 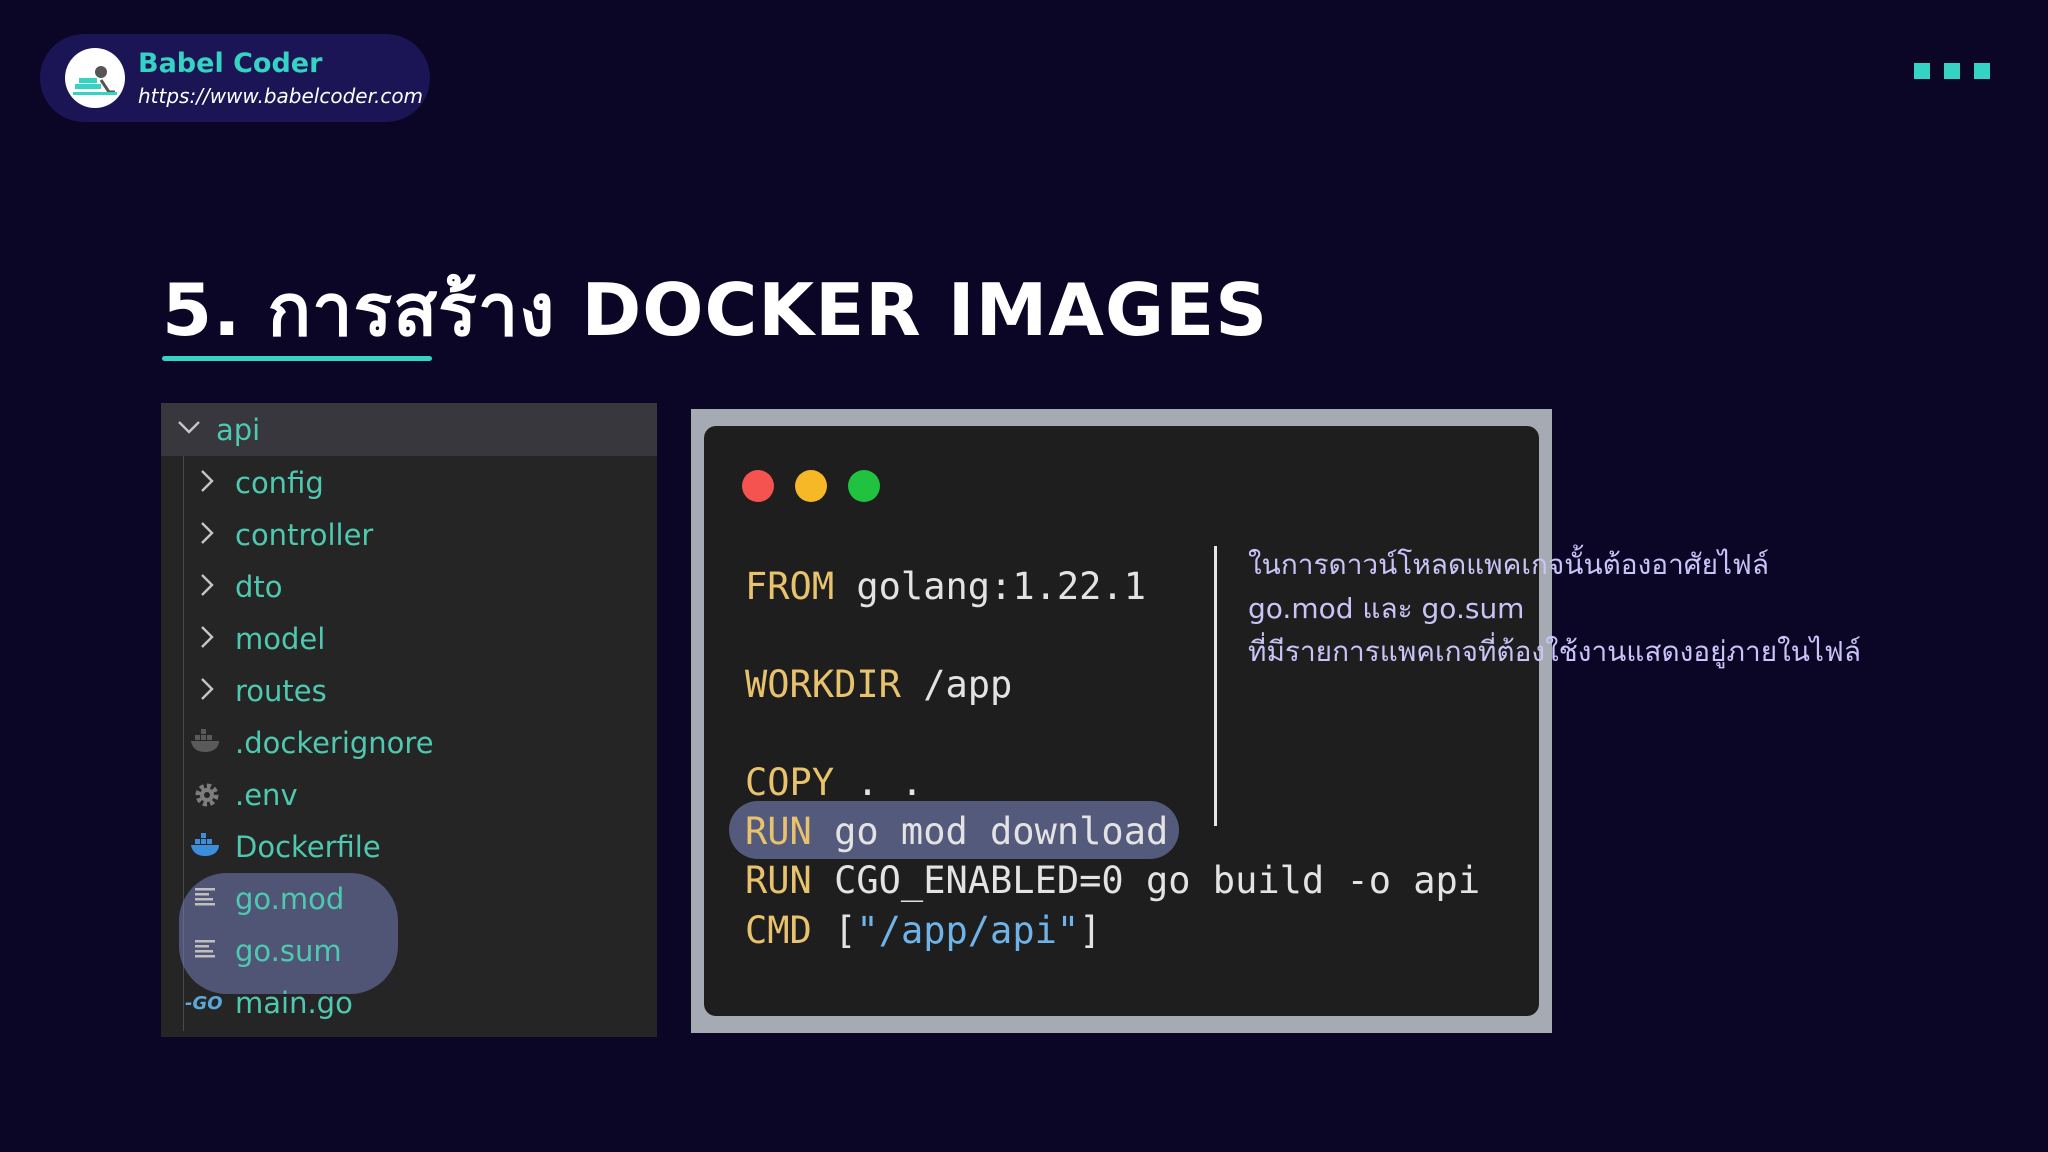 What do you see at coordinates (823, 684) in the screenshot?
I see `code-keyword: WORKDIR` at bounding box center [823, 684].